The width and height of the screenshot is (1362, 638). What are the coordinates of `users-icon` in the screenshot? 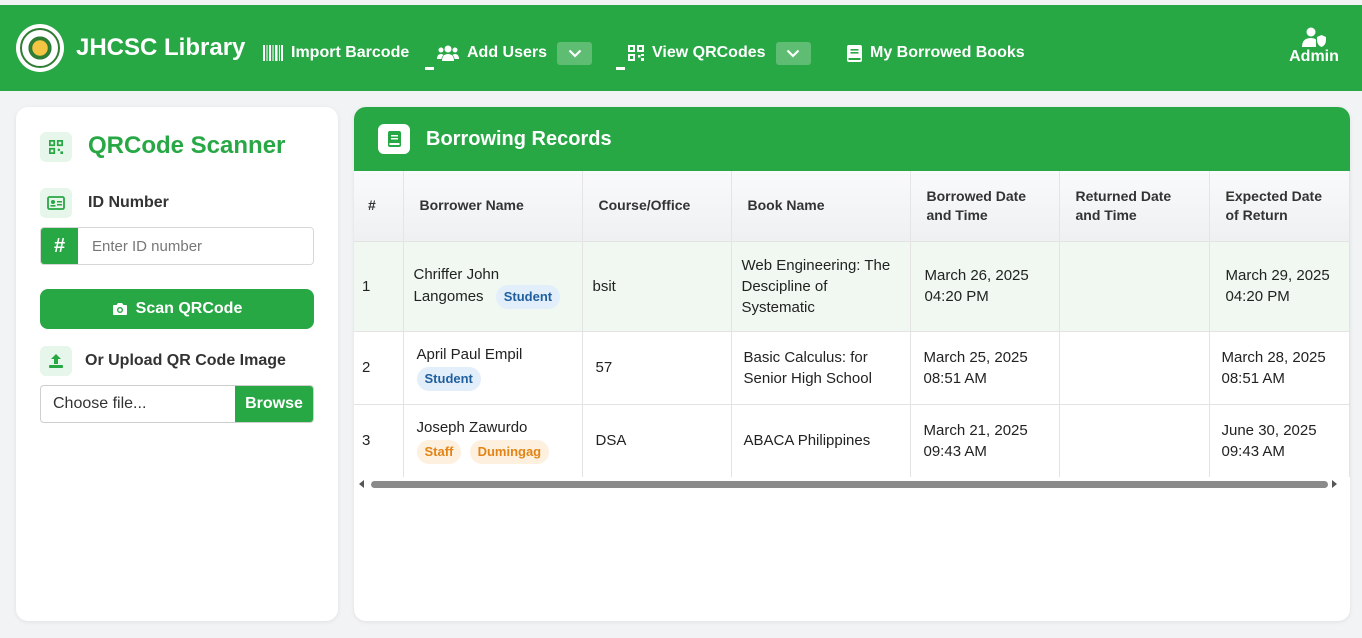 It's located at (448, 53).